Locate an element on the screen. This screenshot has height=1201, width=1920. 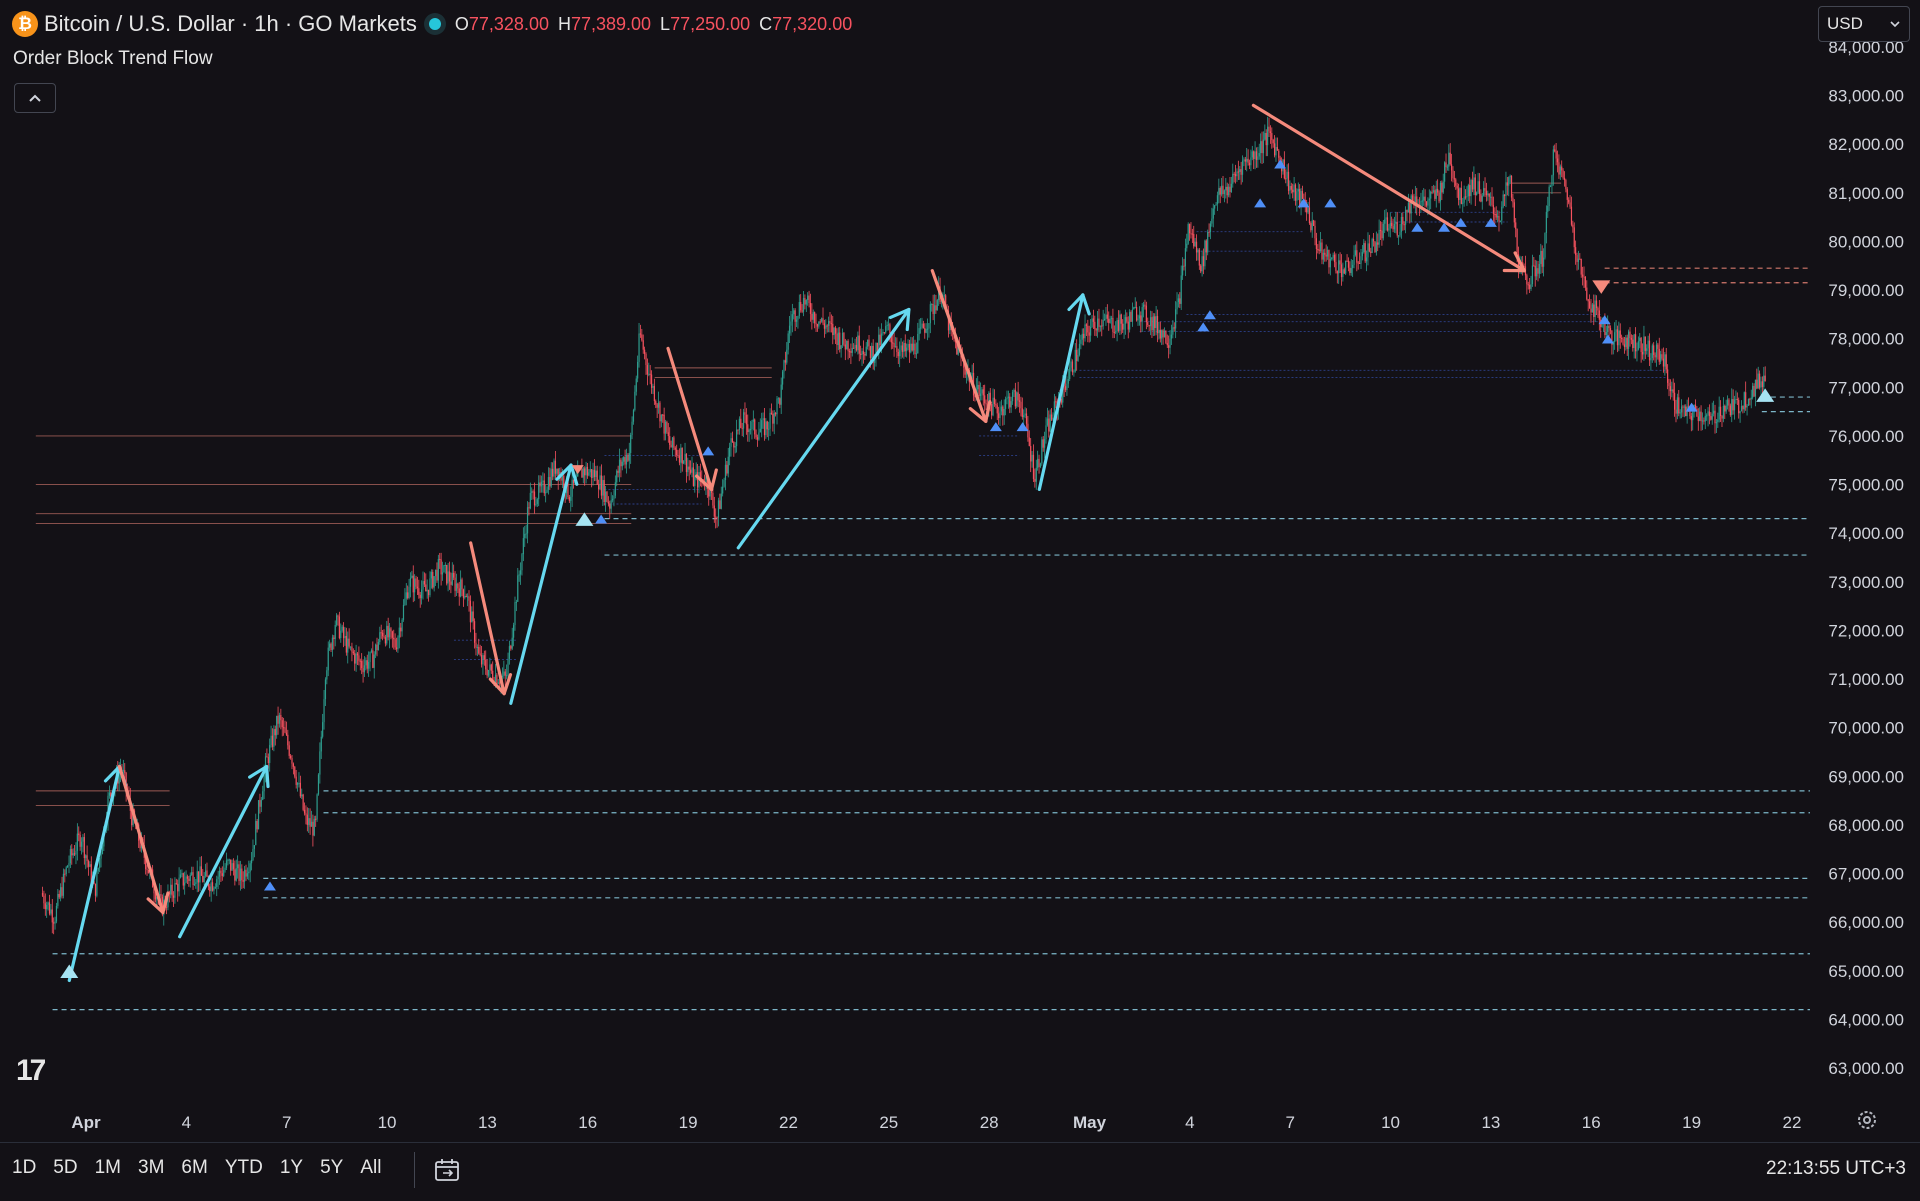
calendar-goto-icon is located at coordinates (448, 1170).